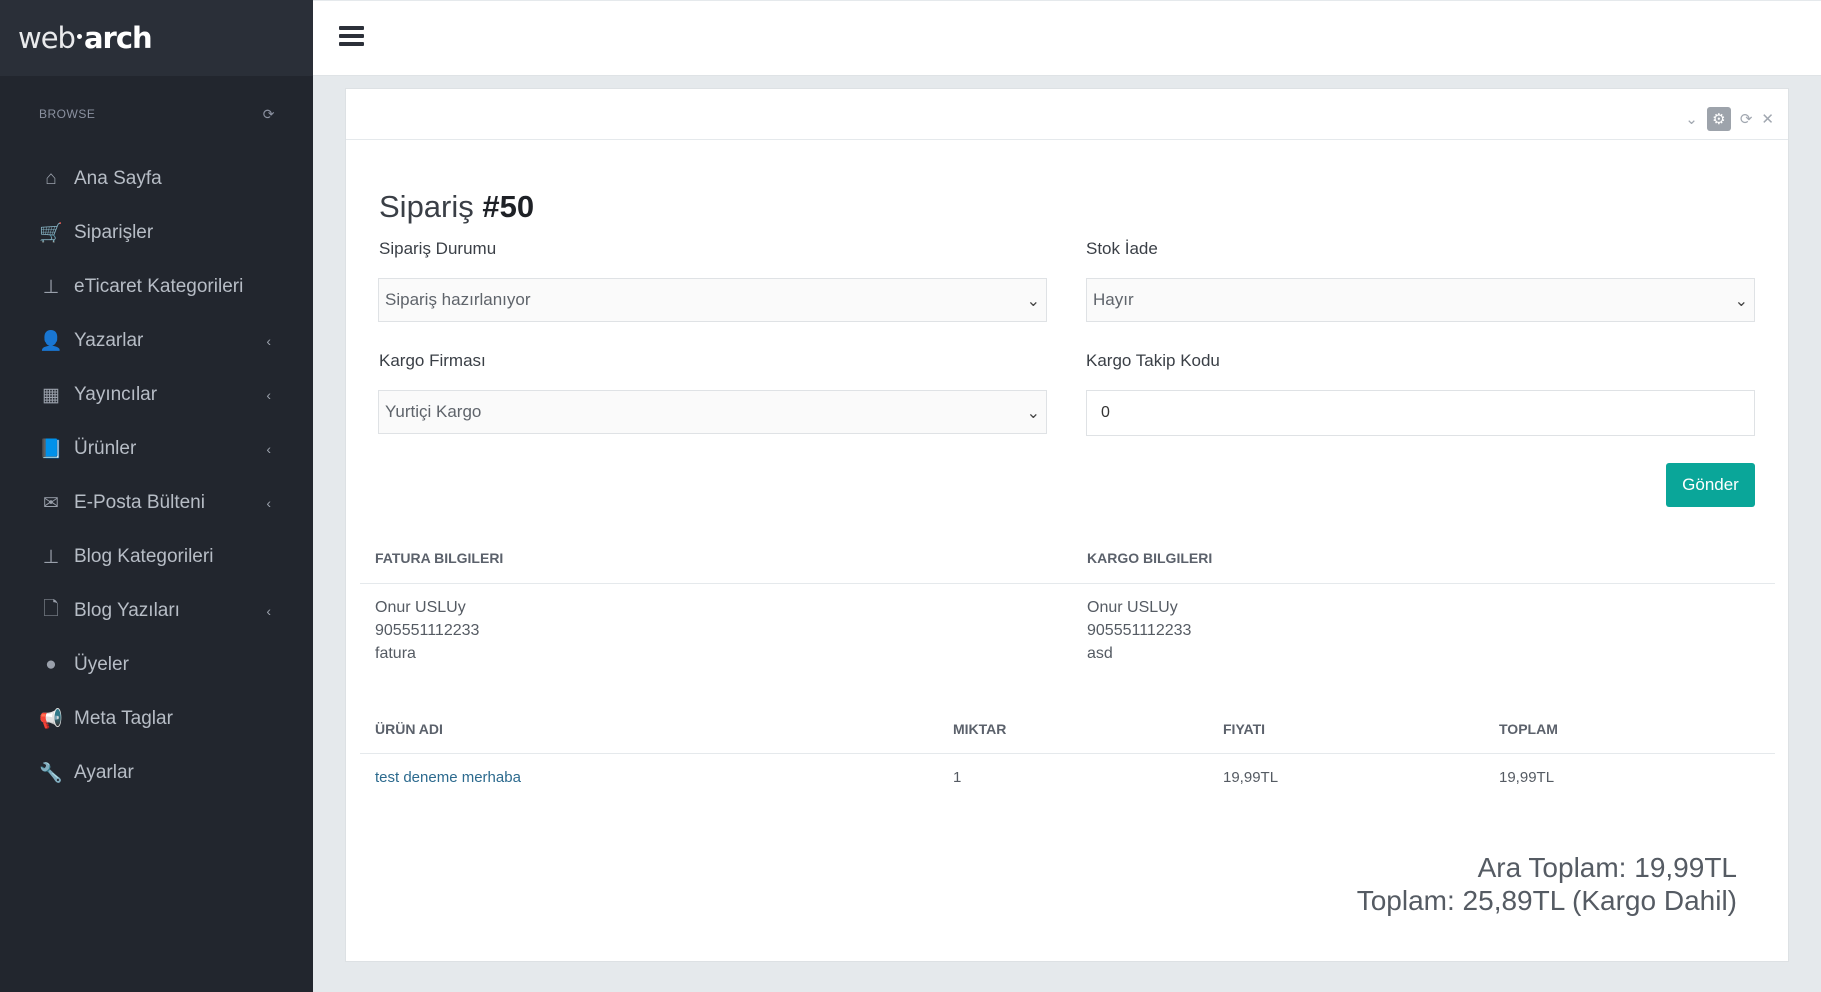 The image size is (1821, 992). What do you see at coordinates (1067, 114) in the screenshot?
I see `panel-header: ⌄ ⚙ ⟳ ✕` at bounding box center [1067, 114].